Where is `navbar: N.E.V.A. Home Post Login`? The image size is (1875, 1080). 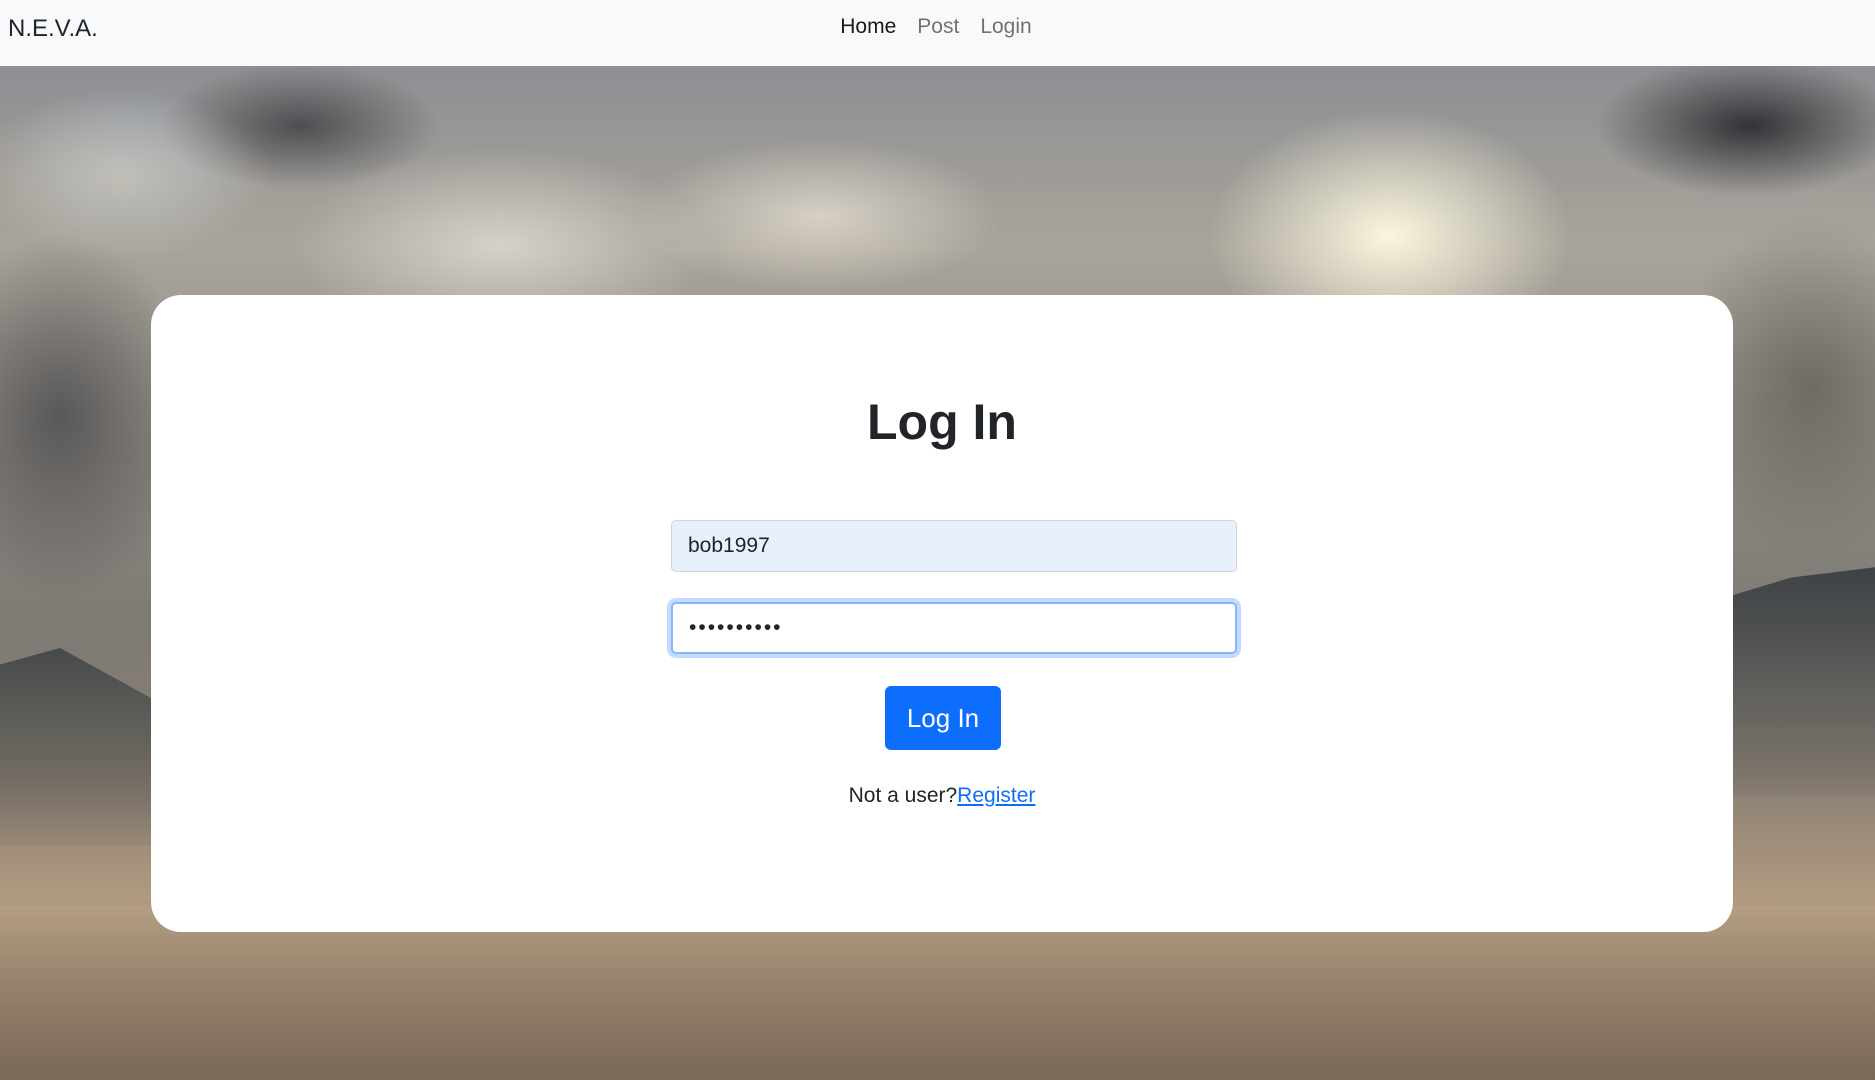 navbar: N.E.V.A. Home Post Login is located at coordinates (937, 33).